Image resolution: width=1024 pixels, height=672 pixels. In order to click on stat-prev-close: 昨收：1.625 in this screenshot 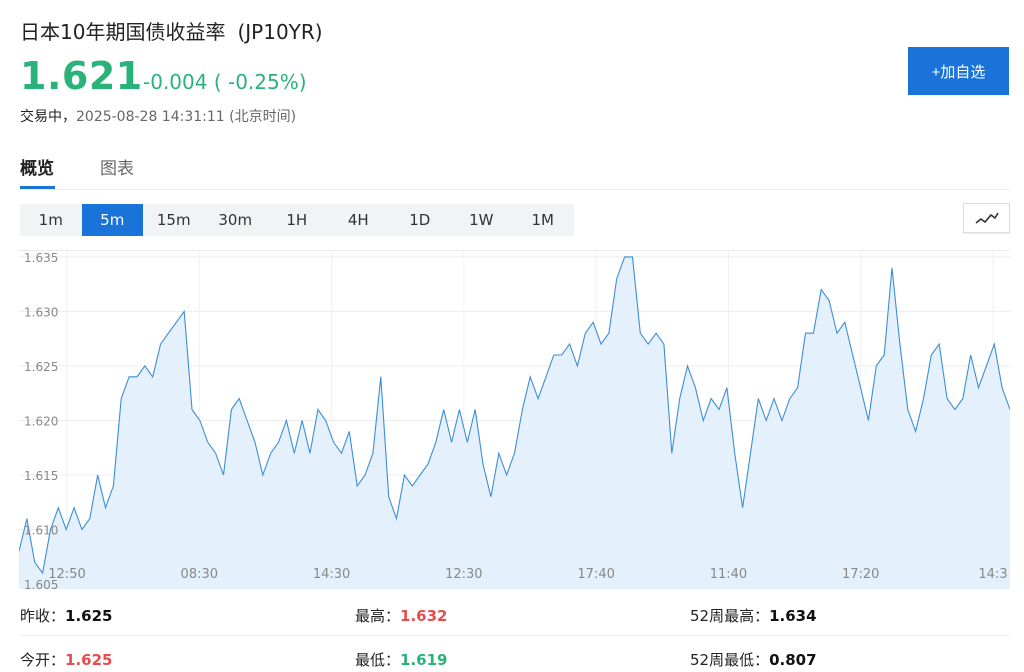, I will do `click(66, 616)`.